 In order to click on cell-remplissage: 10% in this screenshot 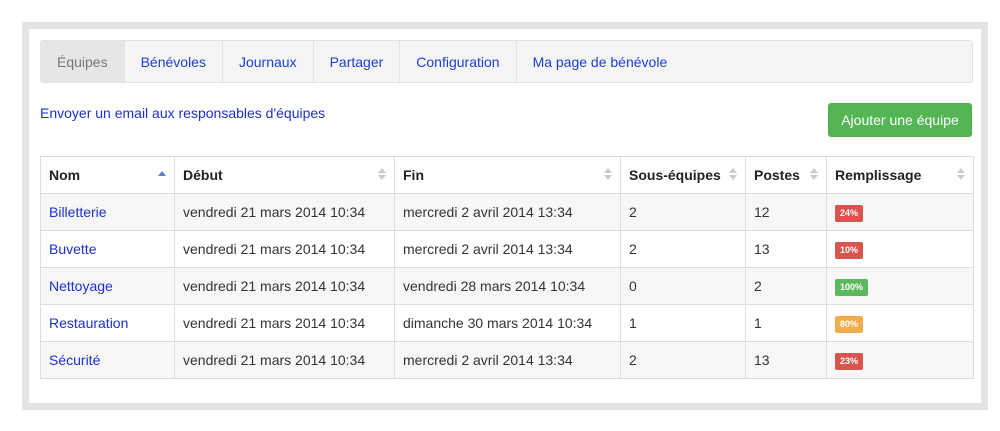, I will do `click(900, 249)`.